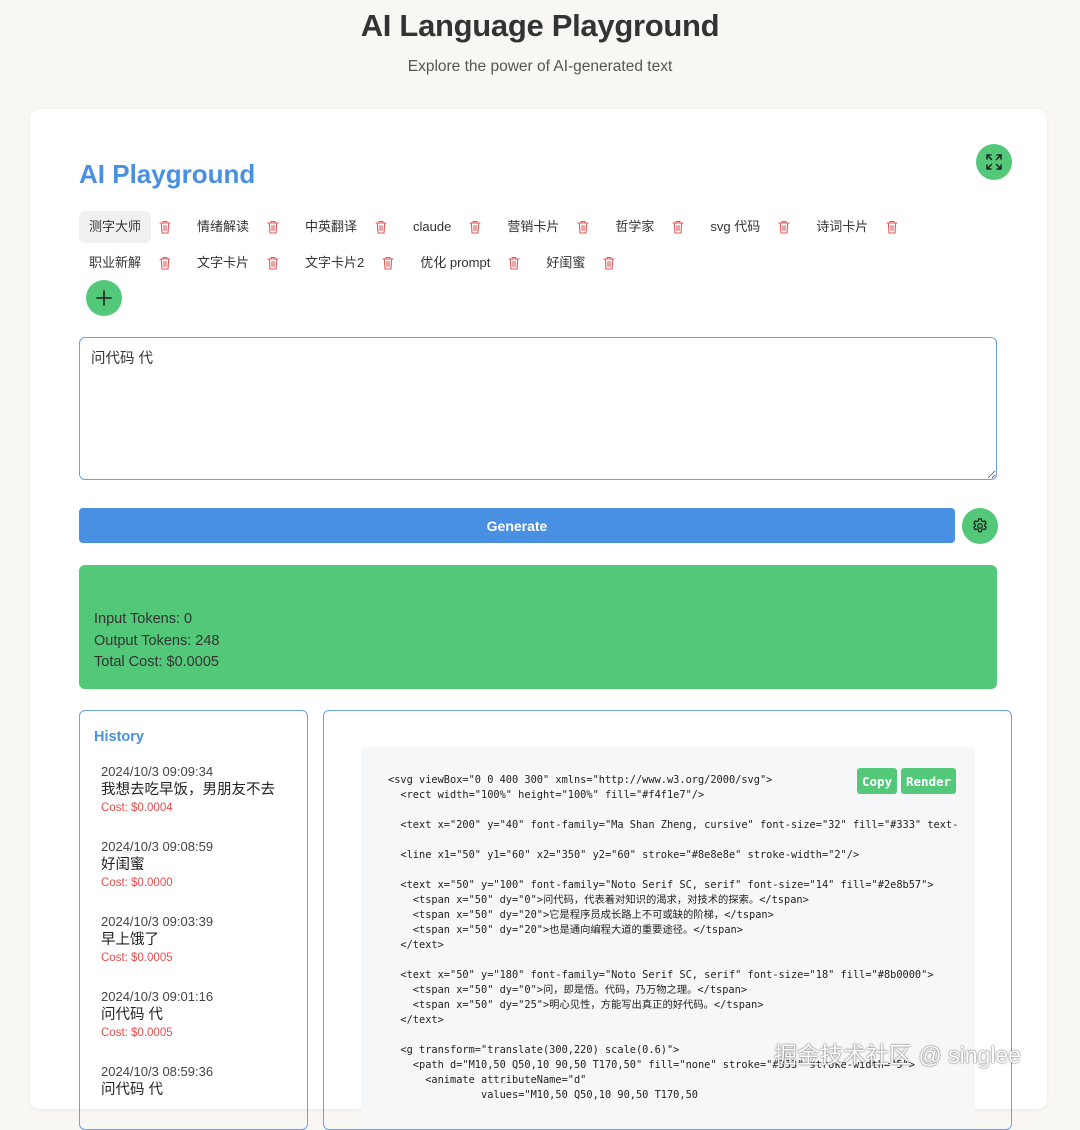  I want to click on expand-icon, so click(994, 162).